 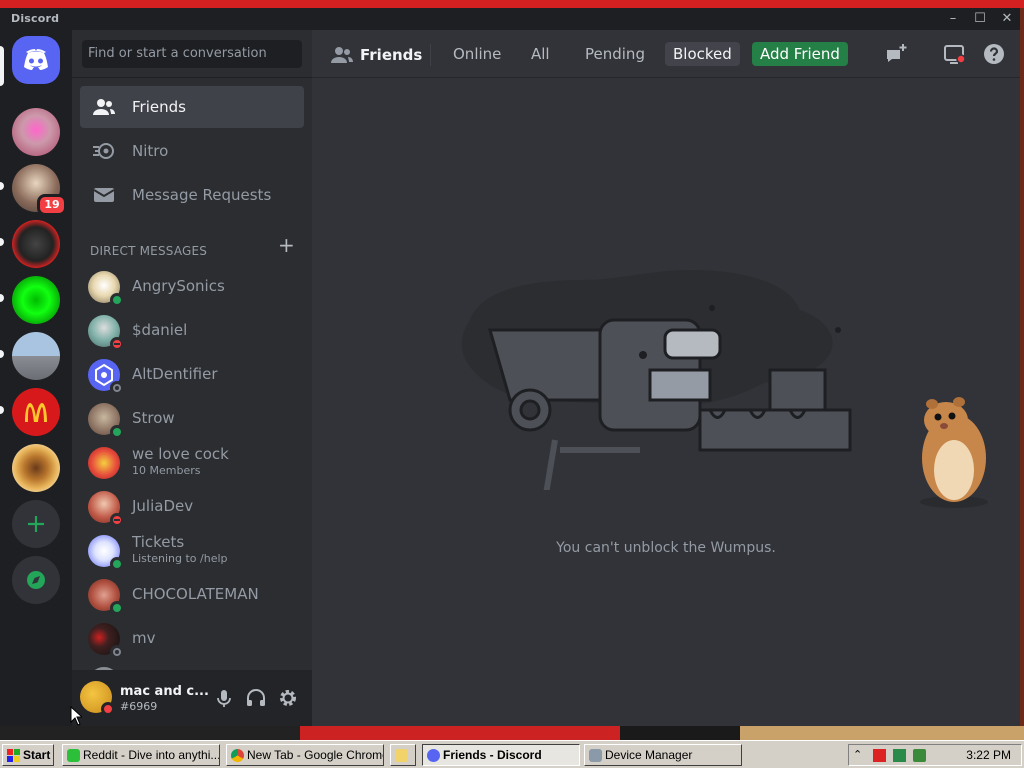 What do you see at coordinates (180, 558) in the screenshot?
I see `dm-activity: Listening to /help` at bounding box center [180, 558].